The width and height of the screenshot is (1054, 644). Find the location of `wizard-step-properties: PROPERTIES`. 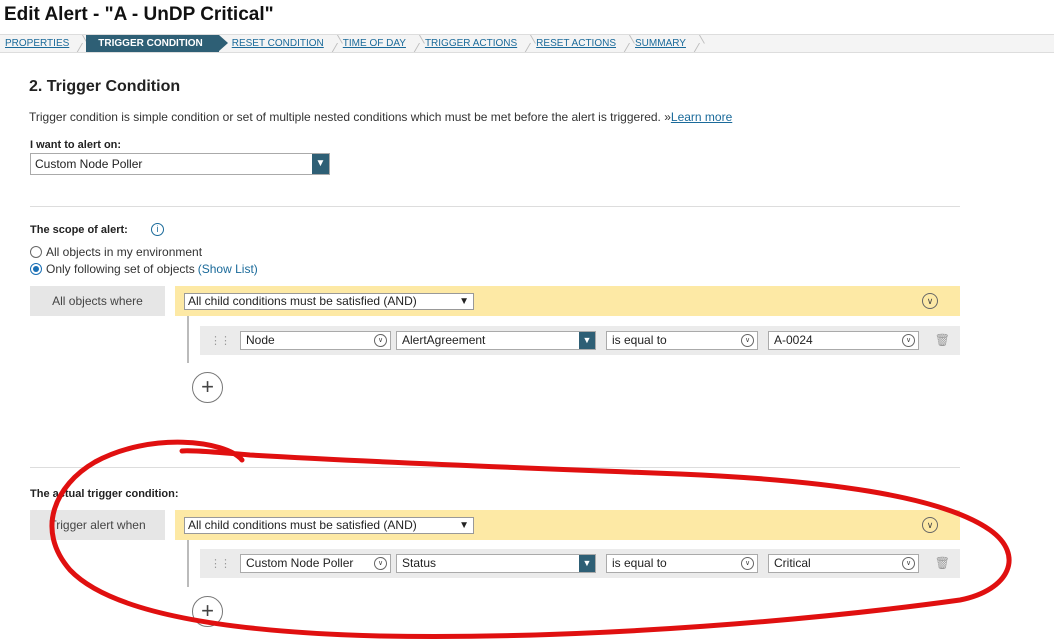

wizard-step-properties: PROPERTIES is located at coordinates (41, 43).